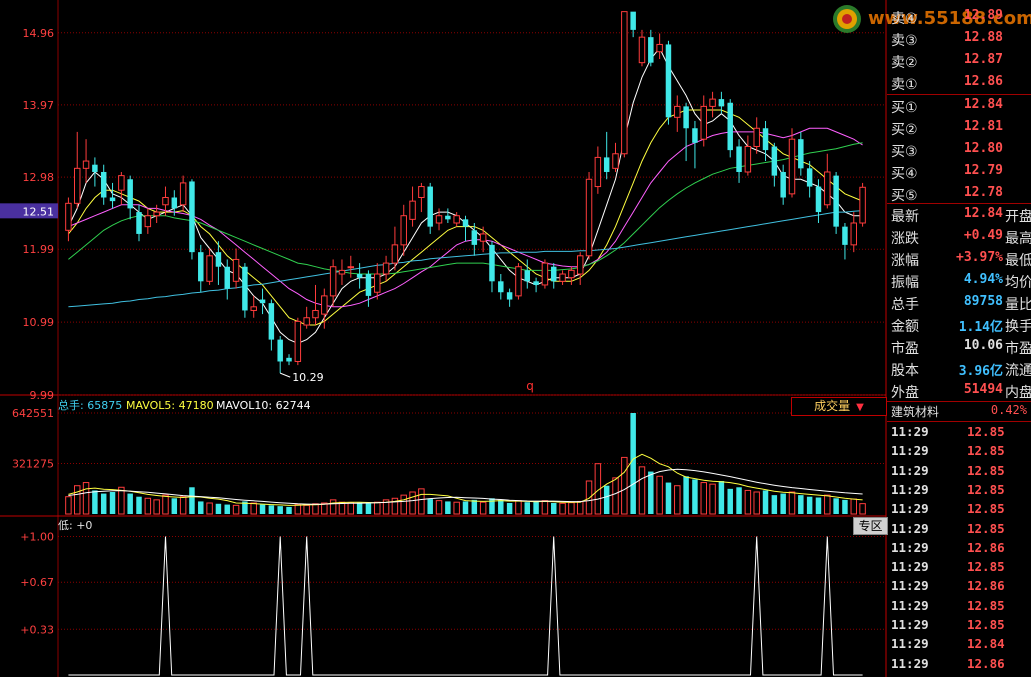  I want to click on stat-ext-label: 均价, so click(1018, 283).